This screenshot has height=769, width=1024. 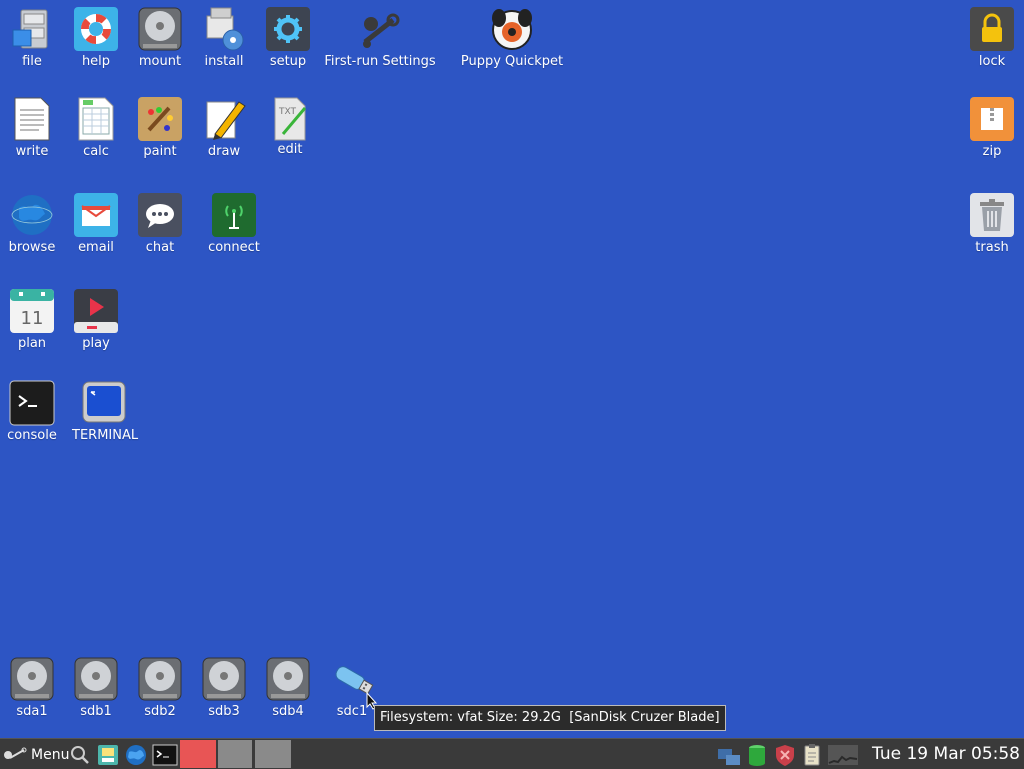 I want to click on drive-label: sdb1, so click(x=96, y=711).